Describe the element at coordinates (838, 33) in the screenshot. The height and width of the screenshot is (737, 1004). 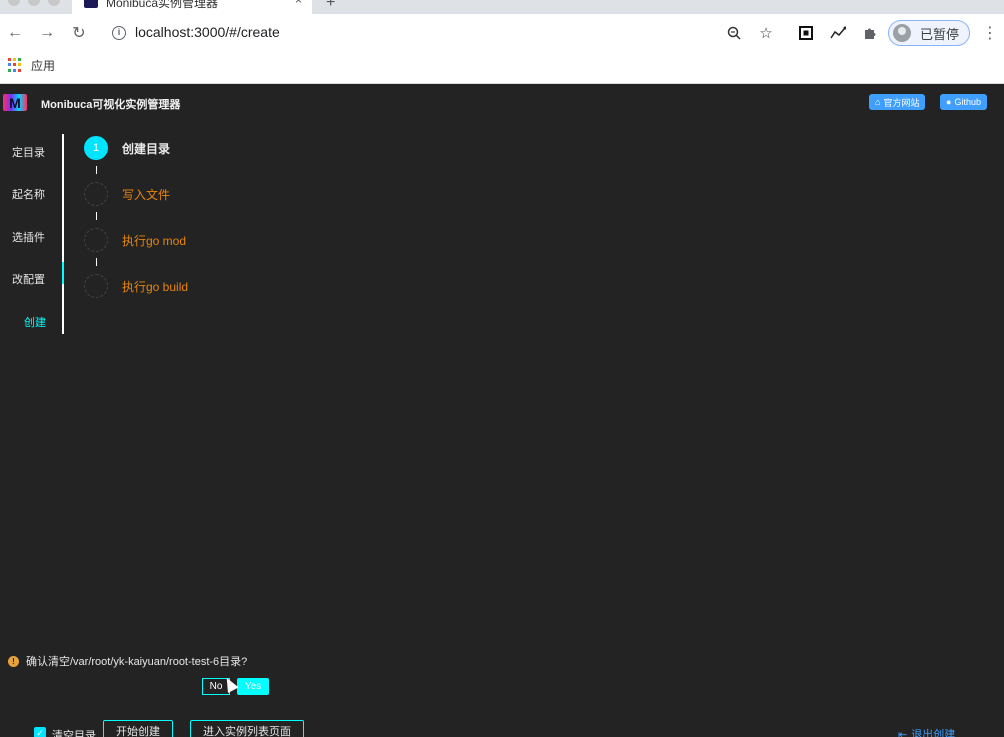
I see `extension-chart-icon` at that location.